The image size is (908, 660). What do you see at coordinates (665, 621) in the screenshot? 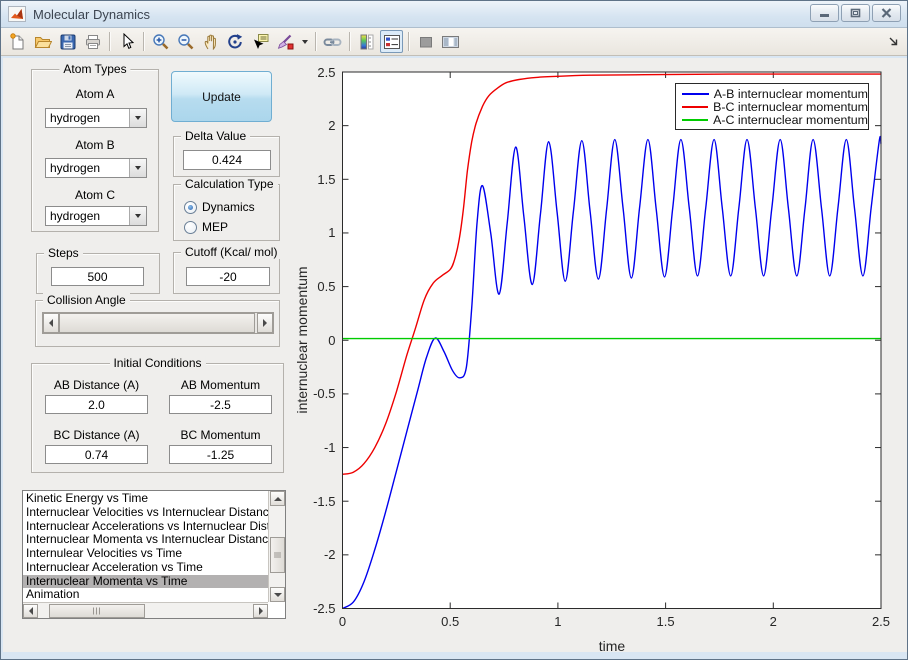
I see `x-tick-label: 1.5` at bounding box center [665, 621].